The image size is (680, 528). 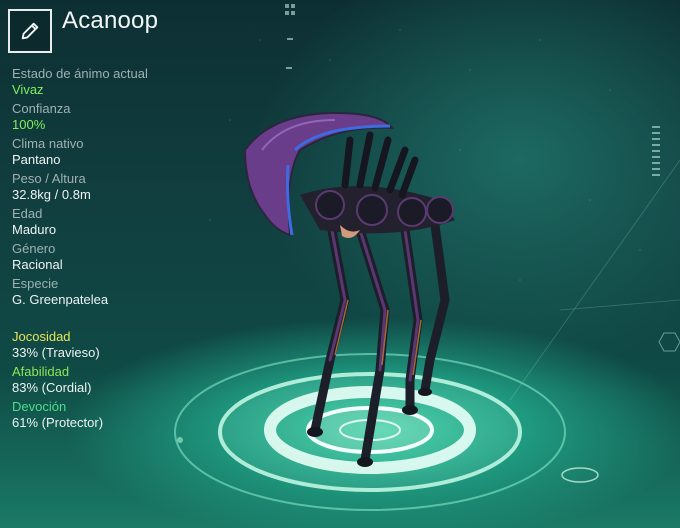 What do you see at coordinates (39, 406) in the screenshot?
I see `trait-label: Devoción` at bounding box center [39, 406].